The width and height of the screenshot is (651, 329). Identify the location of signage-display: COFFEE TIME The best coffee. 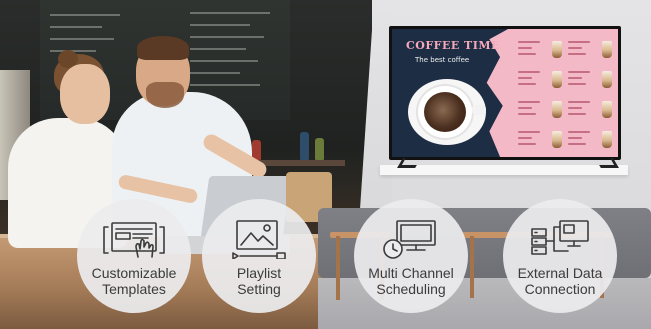
(505, 93).